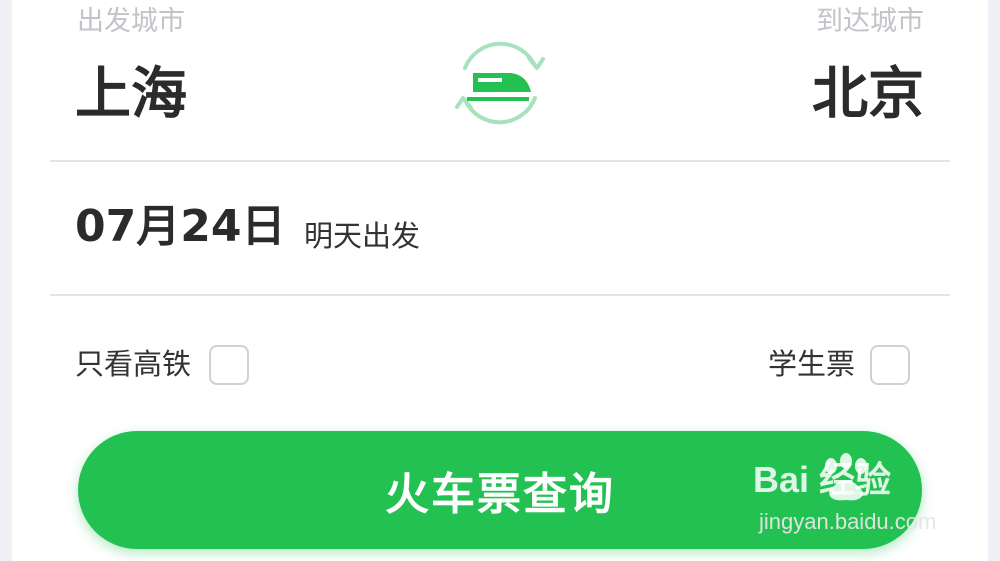 The width and height of the screenshot is (1000, 561). I want to click on departure-date-hint: 明天出发, so click(362, 236).